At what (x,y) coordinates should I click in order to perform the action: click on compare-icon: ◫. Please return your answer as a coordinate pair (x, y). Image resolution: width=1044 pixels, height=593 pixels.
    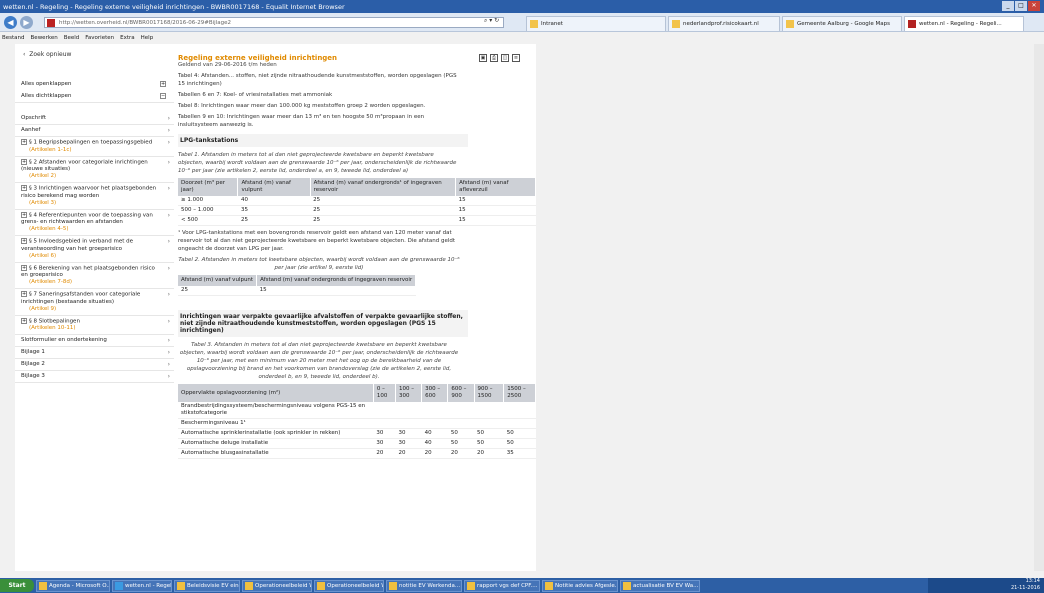
    Looking at the image, I should click on (505, 58).